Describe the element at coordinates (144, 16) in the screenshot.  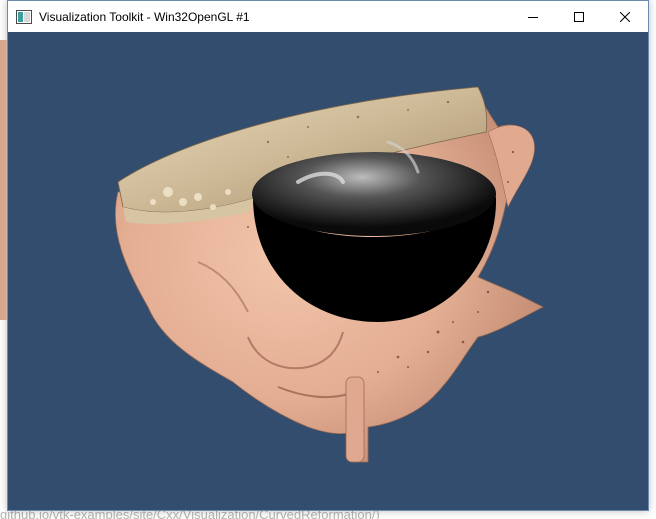
I see `window-title: Visualization Toolkit - Win32OpenGL #1` at that location.